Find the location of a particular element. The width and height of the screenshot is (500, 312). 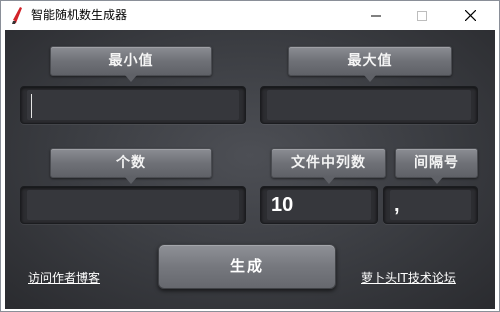

columns-label: 文件中列数 is located at coordinates (328, 166).